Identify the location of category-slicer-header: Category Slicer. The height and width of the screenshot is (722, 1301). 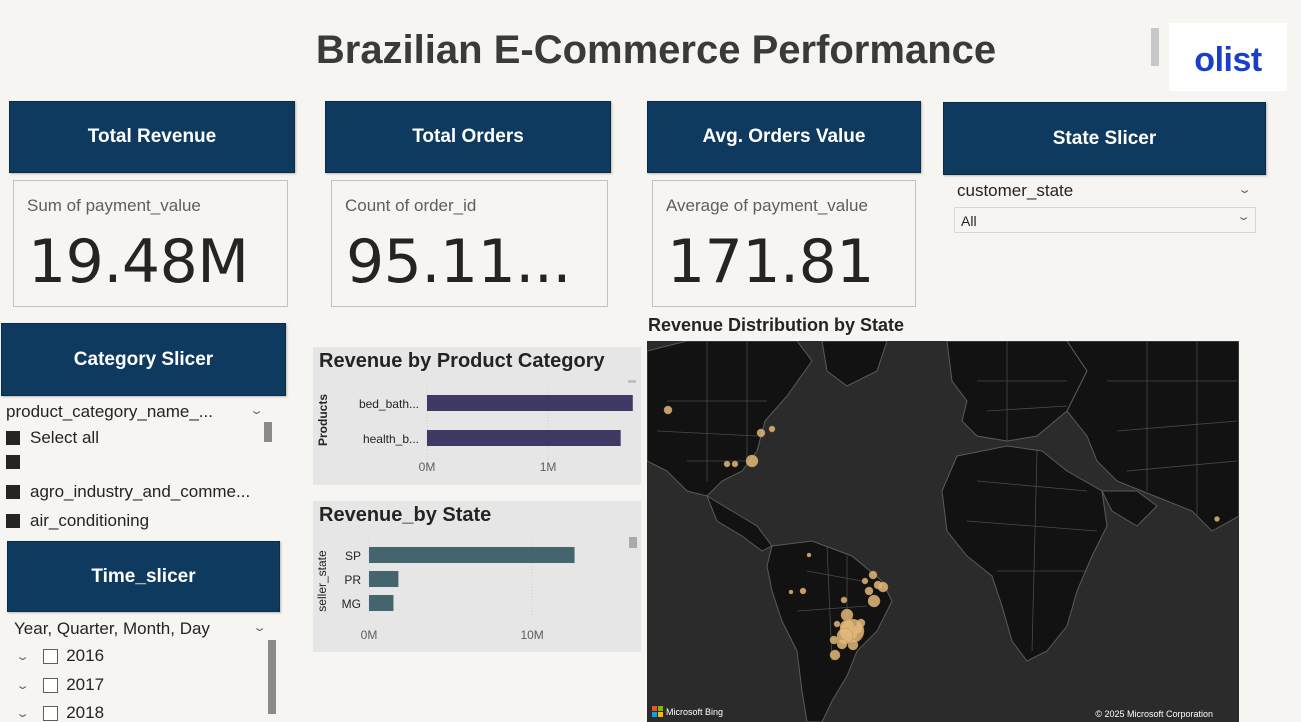
(143, 359).